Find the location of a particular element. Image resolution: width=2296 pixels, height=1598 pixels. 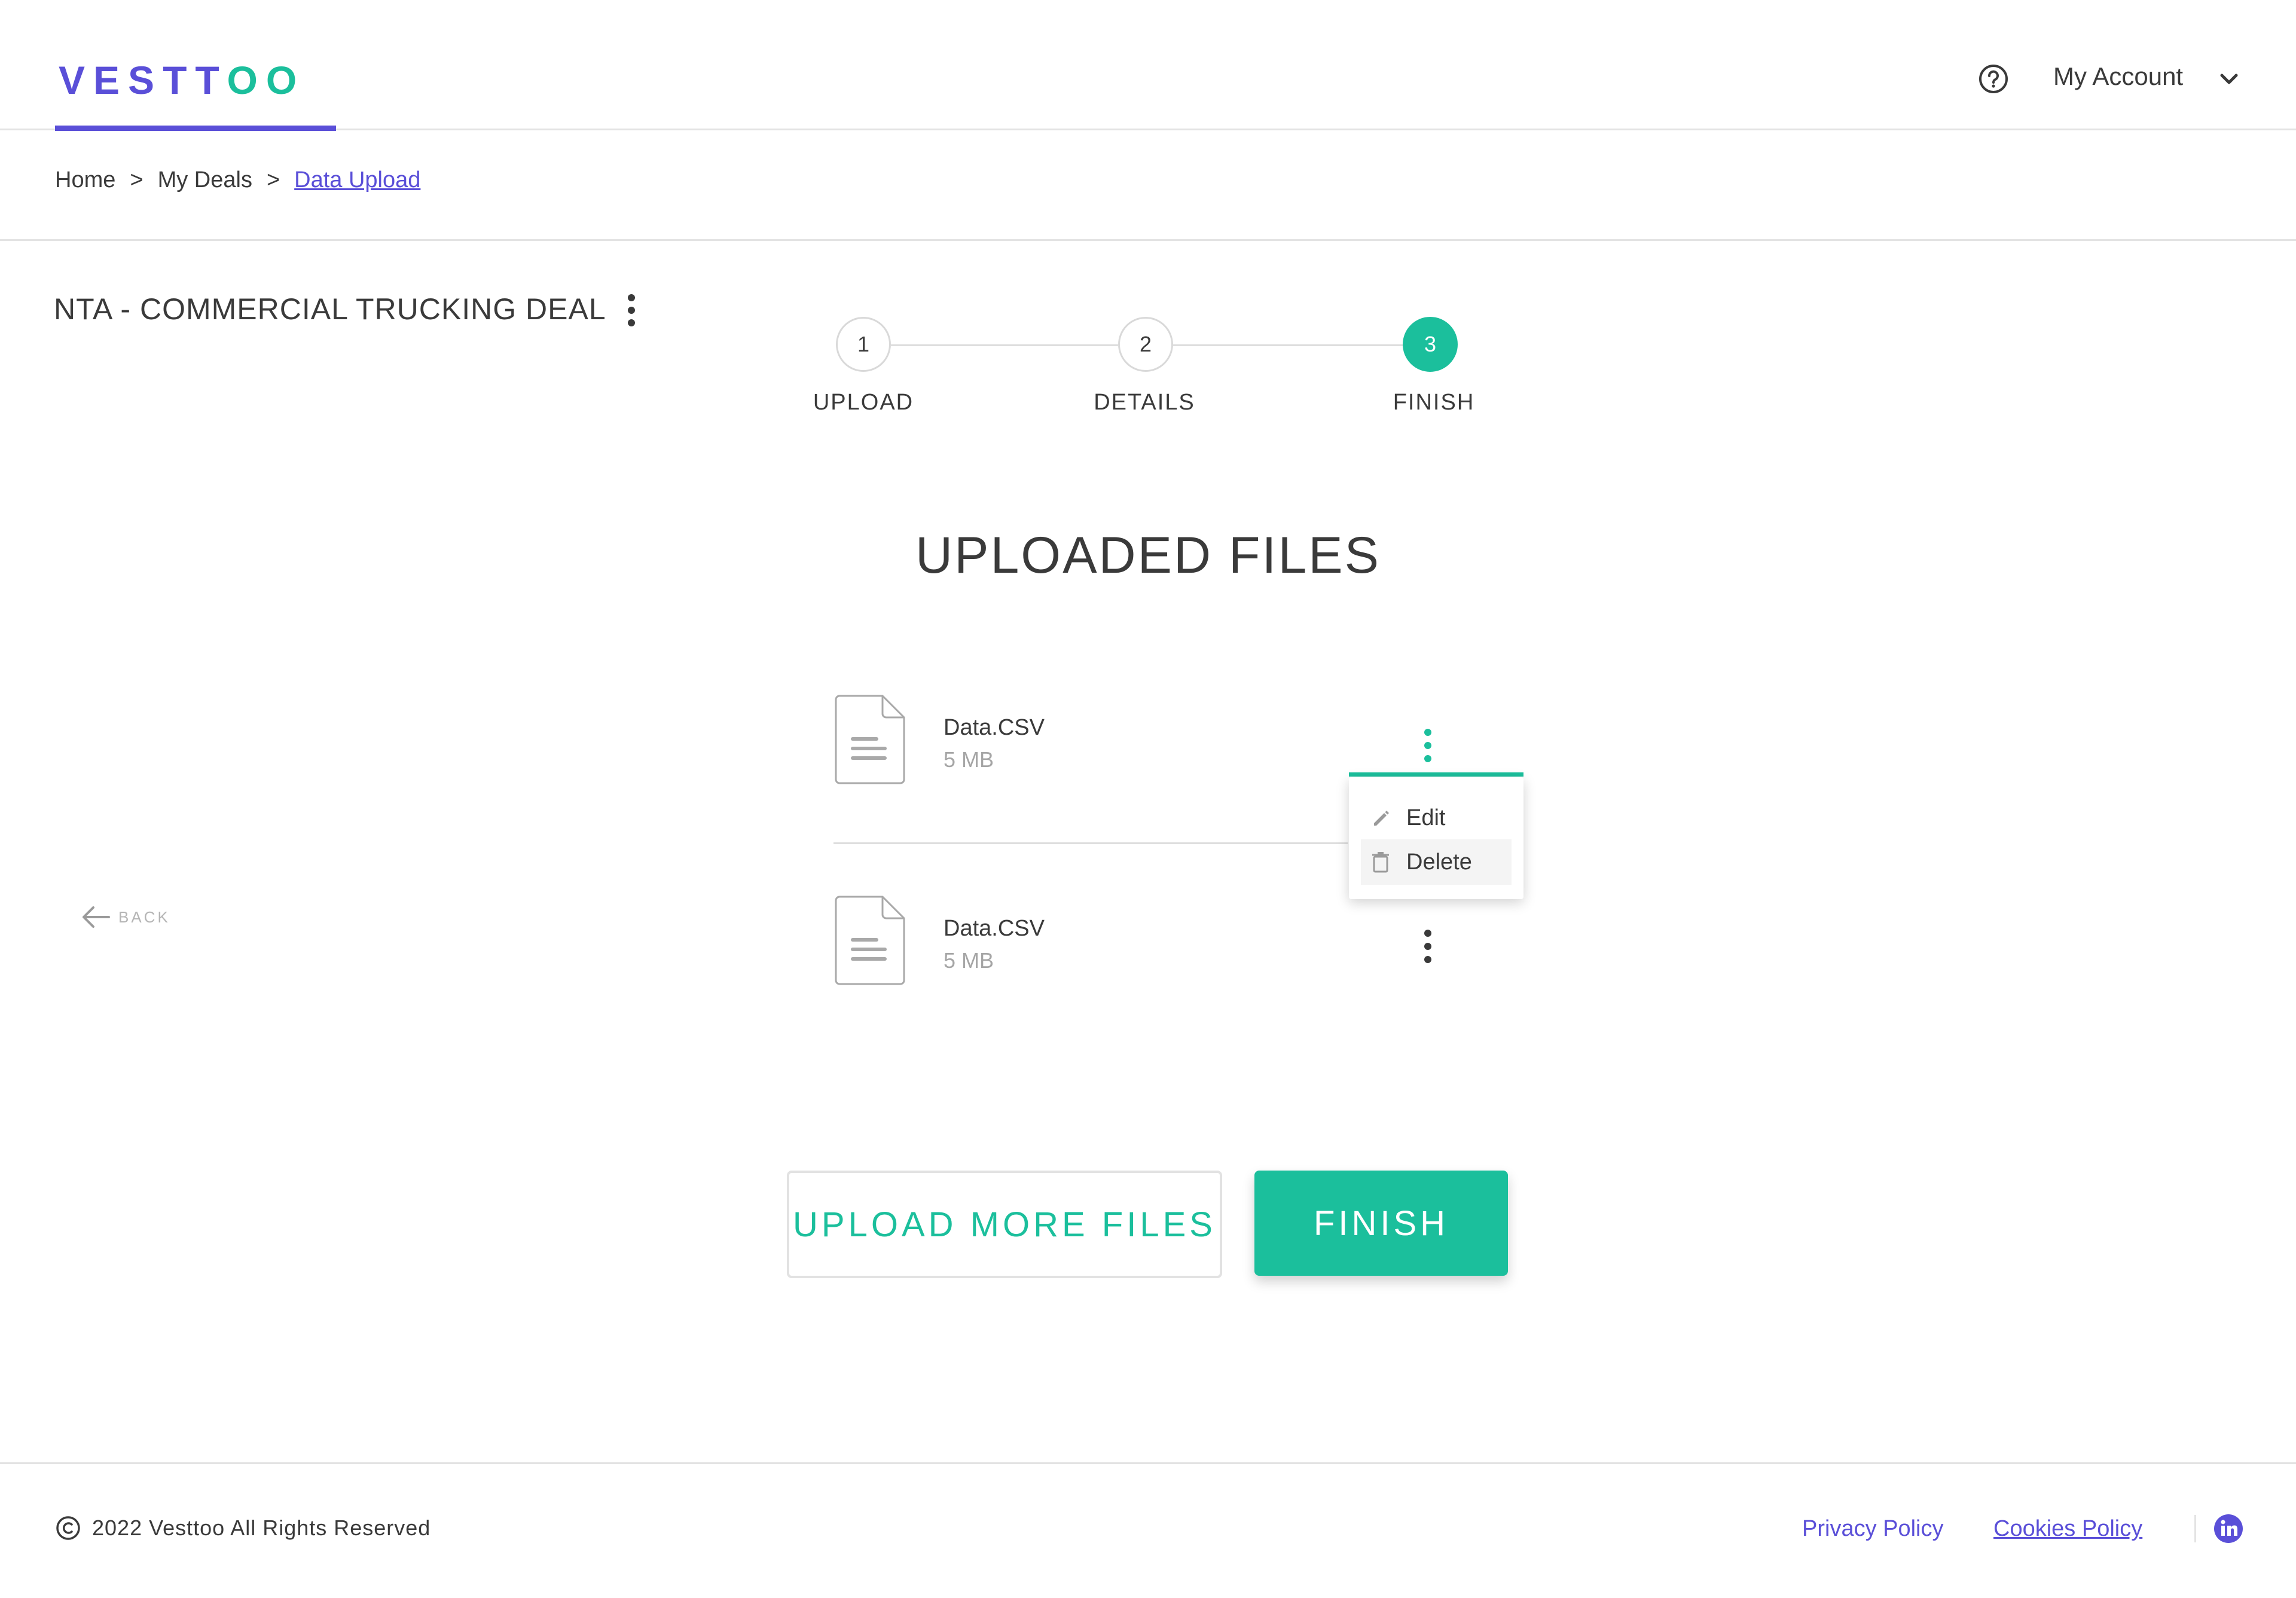

menu-item-edit-label: Edit is located at coordinates (1426, 817).